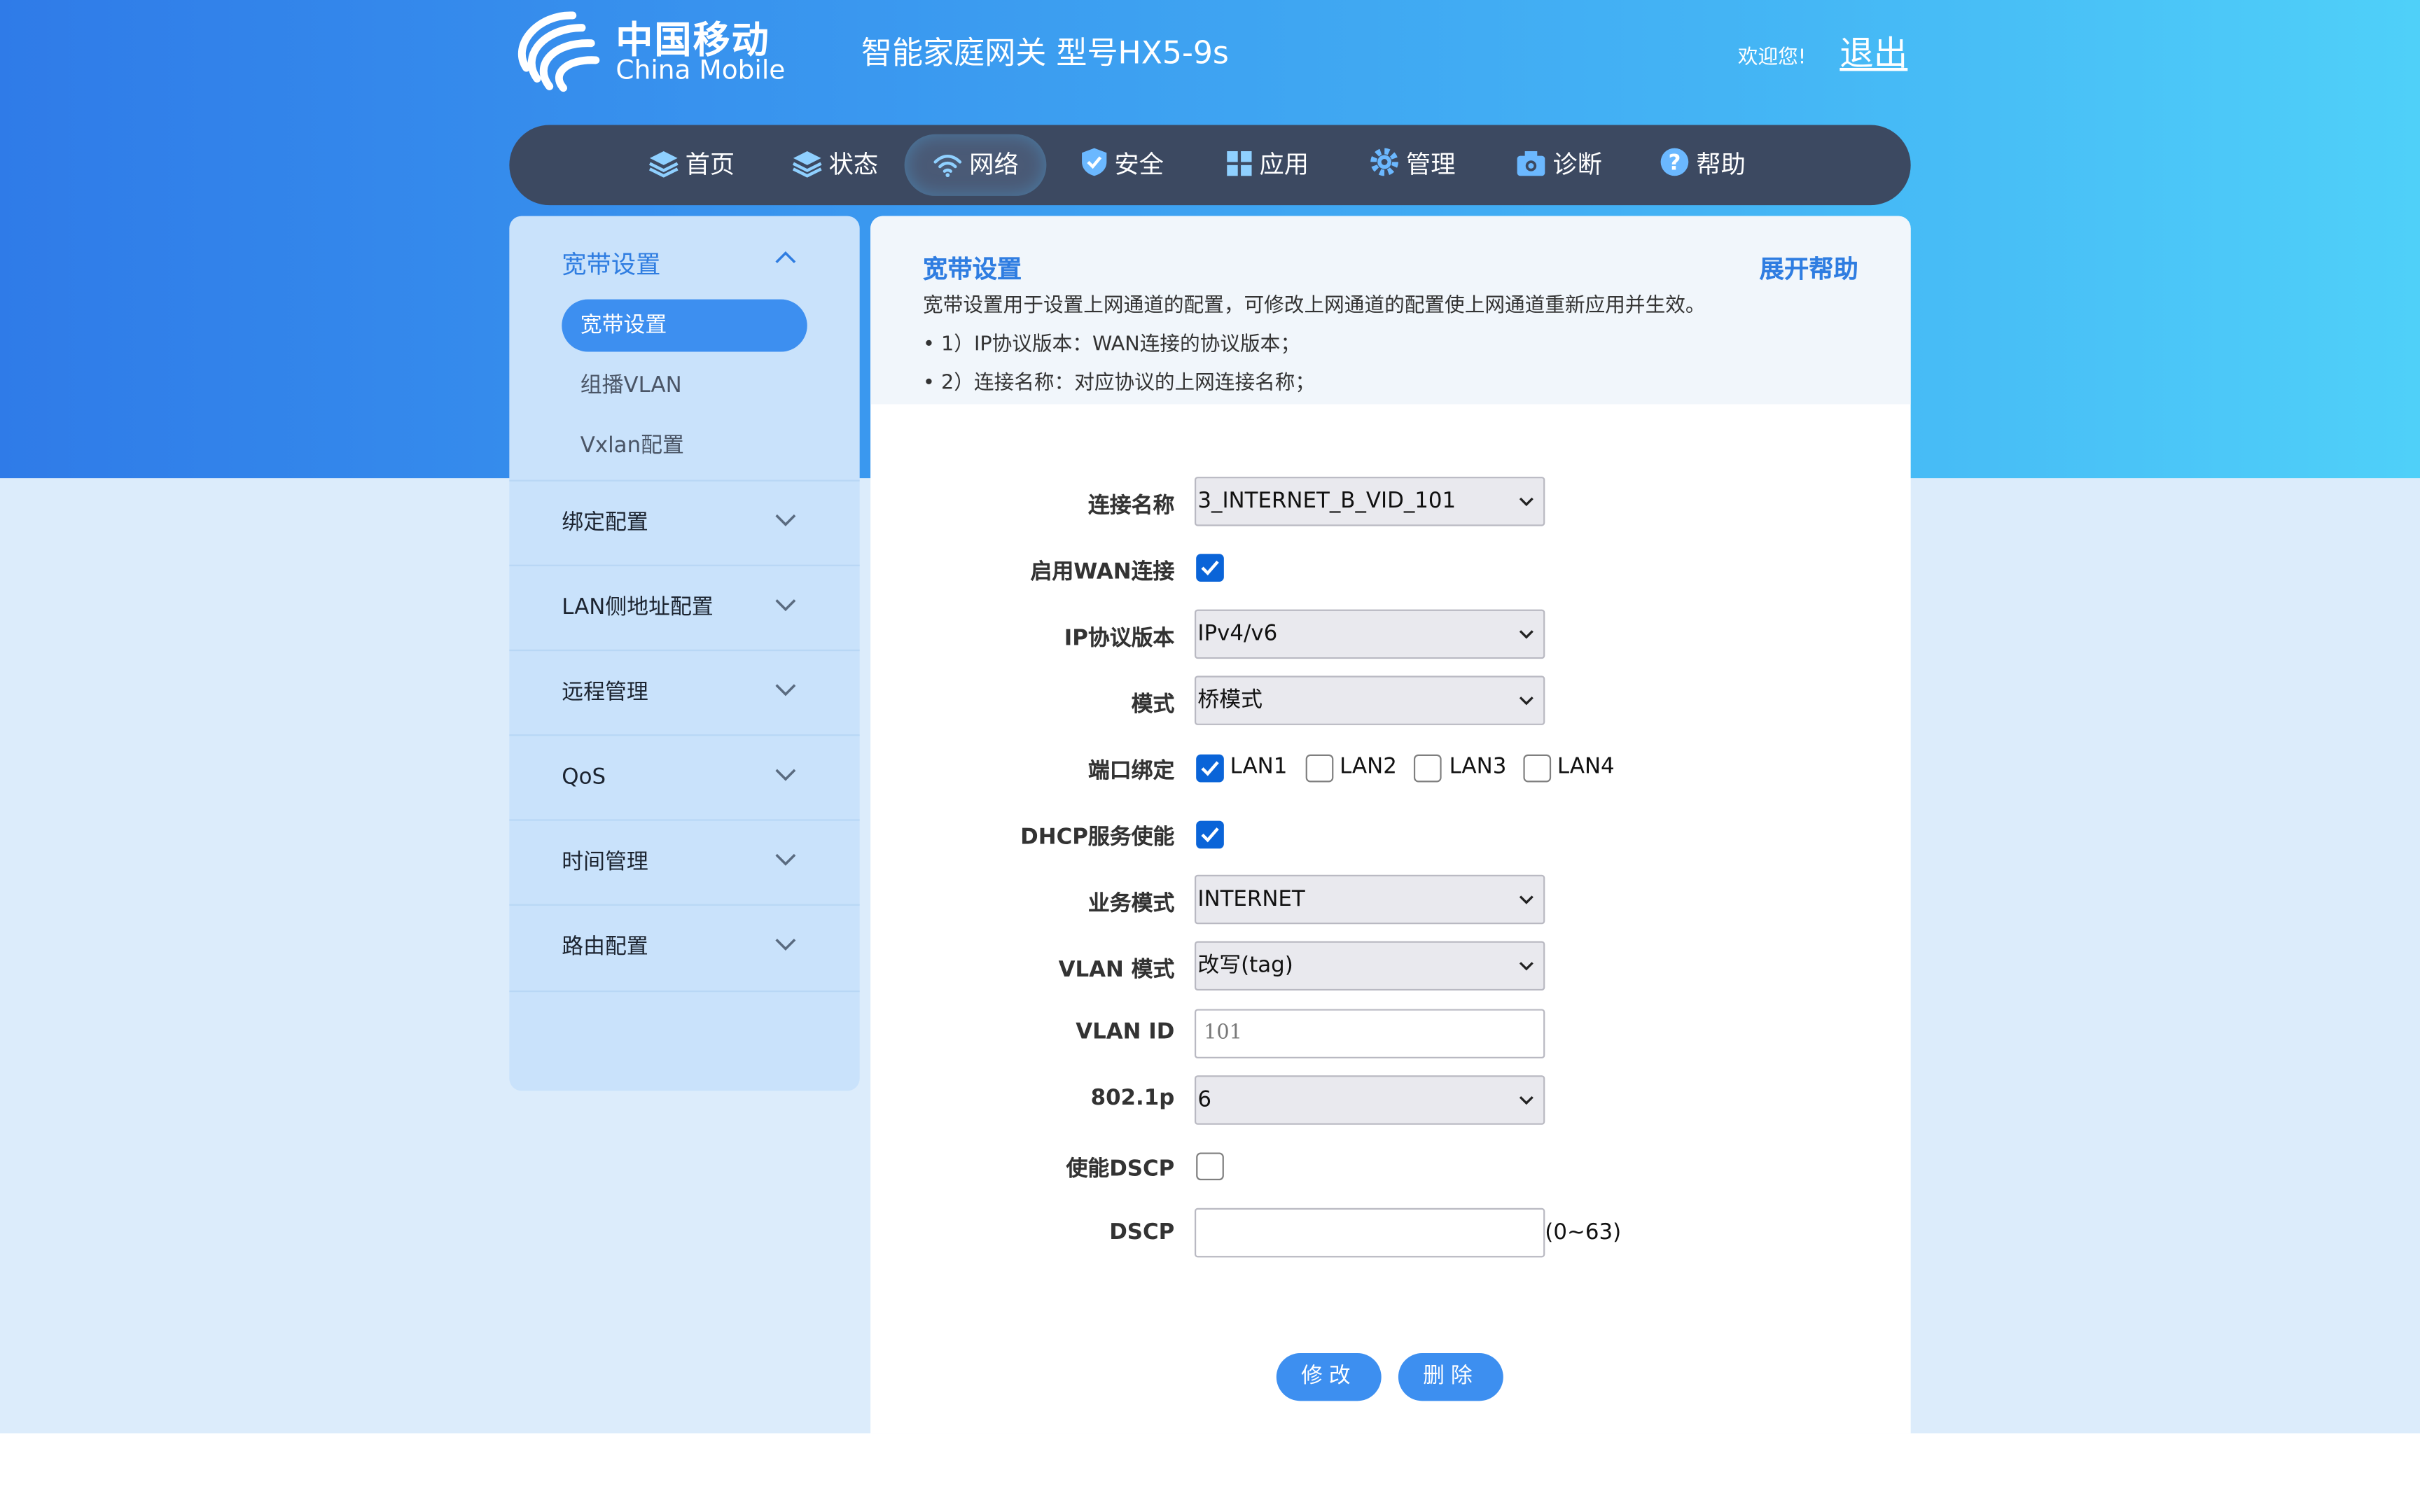 The width and height of the screenshot is (2420, 1512). I want to click on nav-apps: 应用, so click(1267, 165).